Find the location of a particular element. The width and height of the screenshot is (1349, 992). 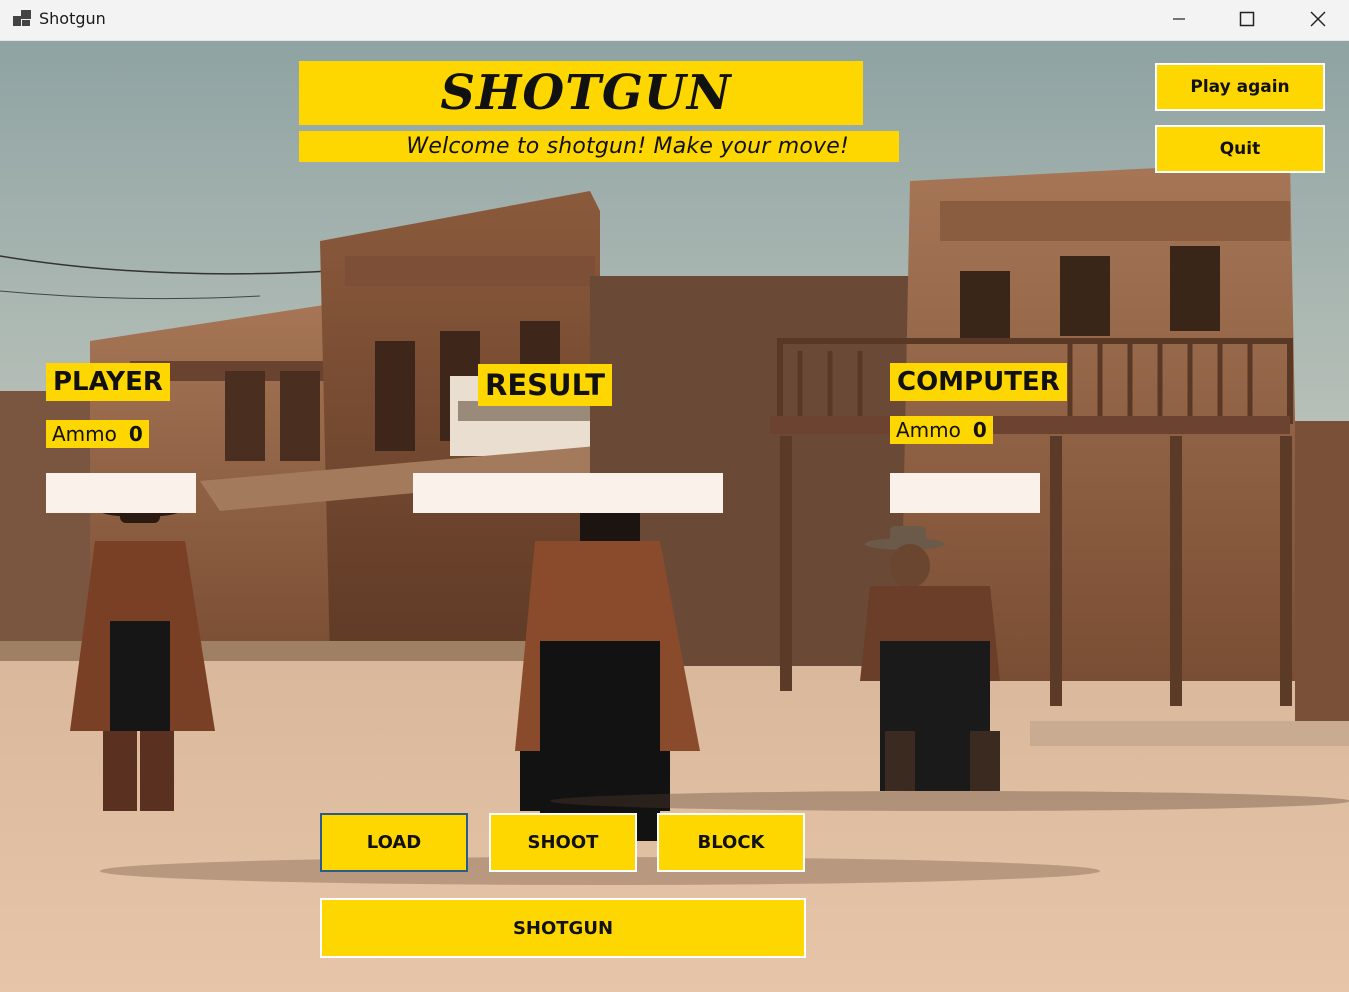

status-message-banner: Welcome to shotgun! Make your move! is located at coordinates (599, 146).